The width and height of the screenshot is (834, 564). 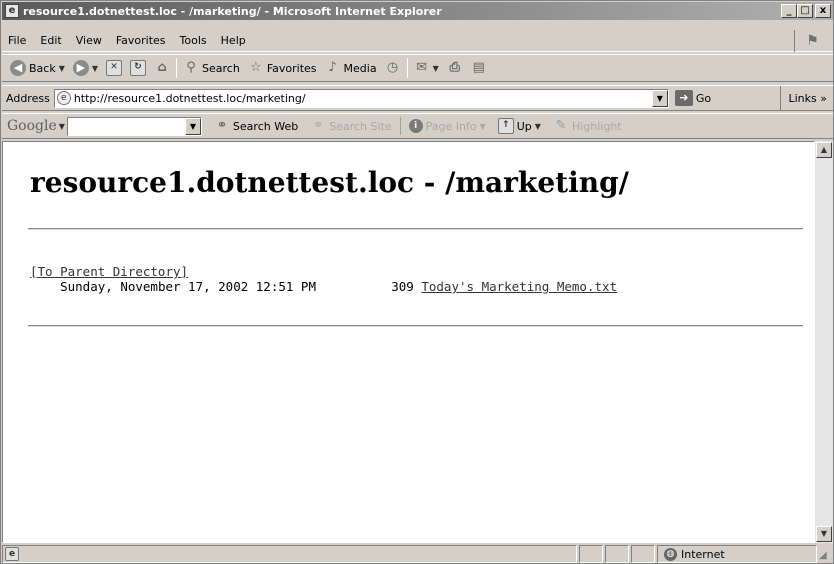 What do you see at coordinates (402, 286) in the screenshot?
I see `file-size: 309` at bounding box center [402, 286].